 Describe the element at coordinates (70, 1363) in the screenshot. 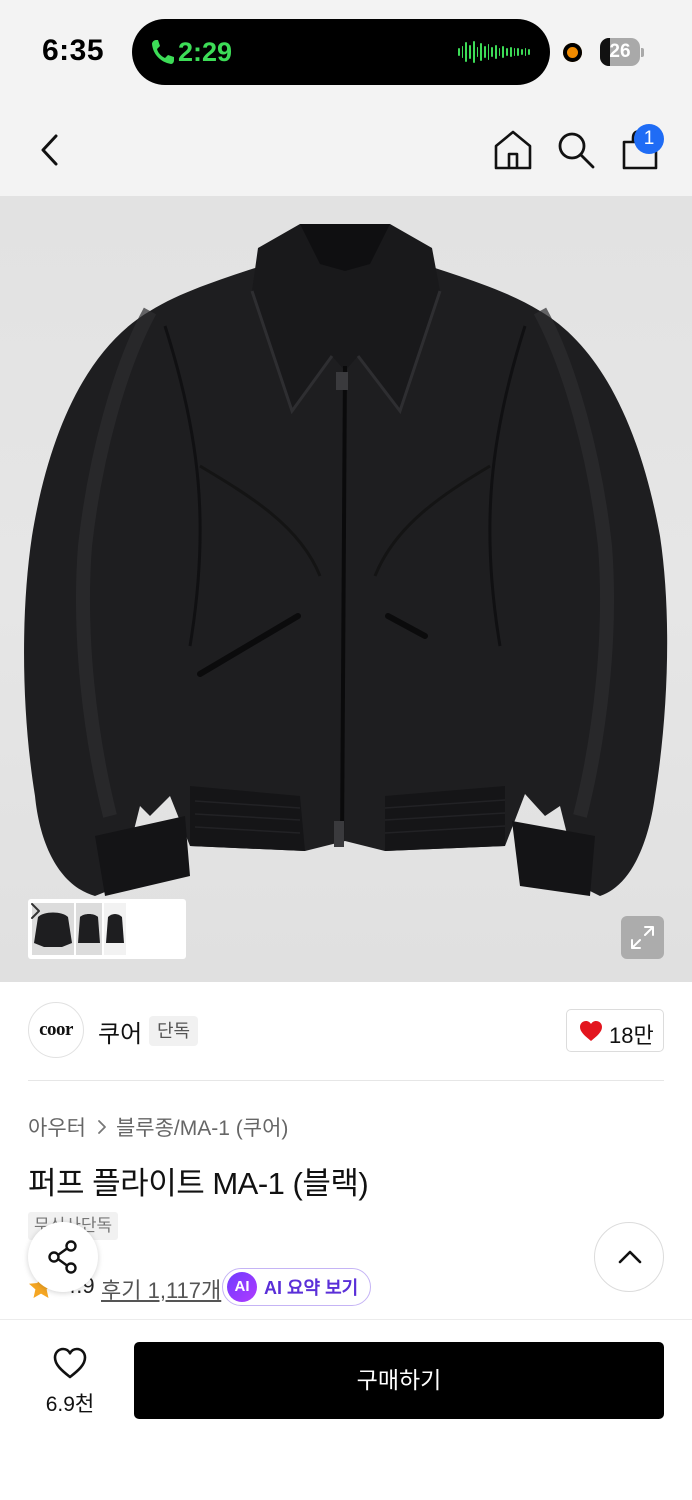

I see `heart-outline-icon` at that location.